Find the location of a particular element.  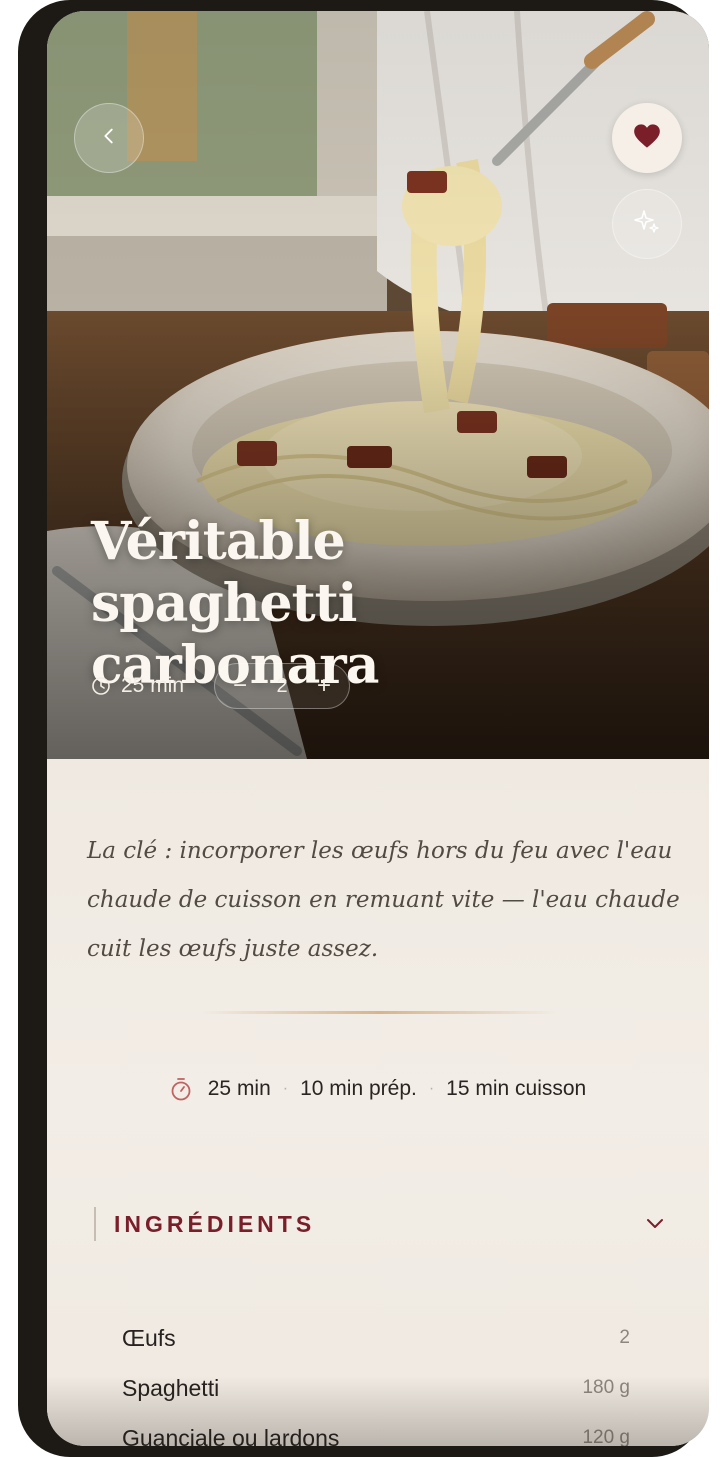

servings-value: 2 is located at coordinates (282, 685).